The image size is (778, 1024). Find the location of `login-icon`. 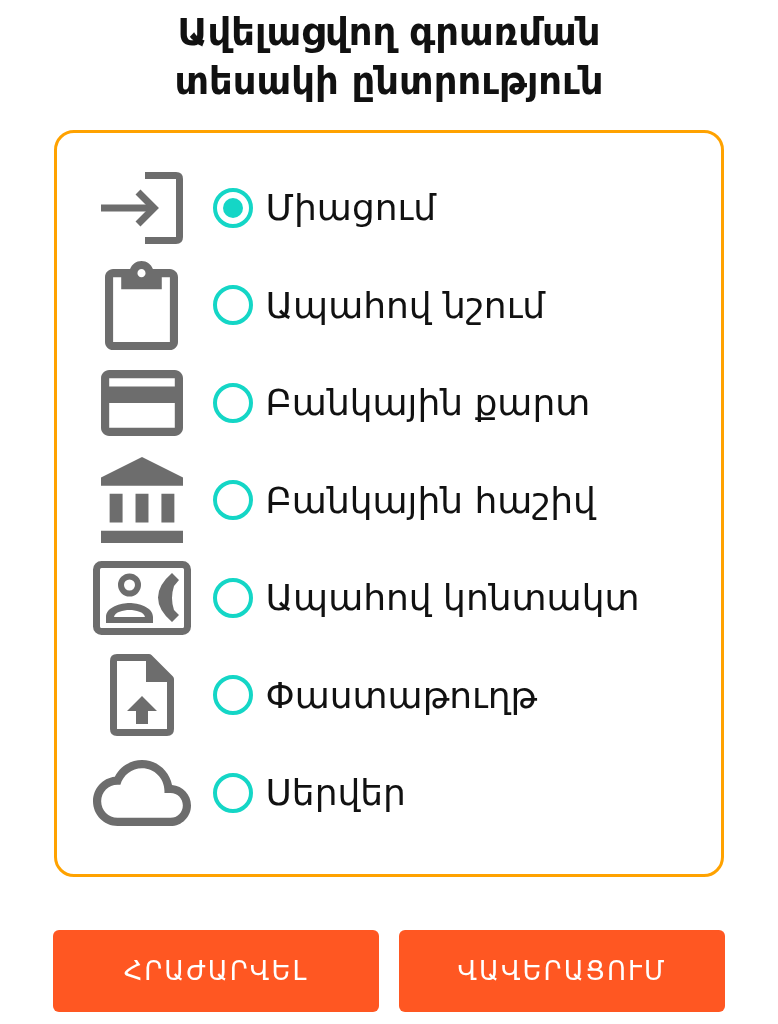

login-icon is located at coordinates (141, 207).